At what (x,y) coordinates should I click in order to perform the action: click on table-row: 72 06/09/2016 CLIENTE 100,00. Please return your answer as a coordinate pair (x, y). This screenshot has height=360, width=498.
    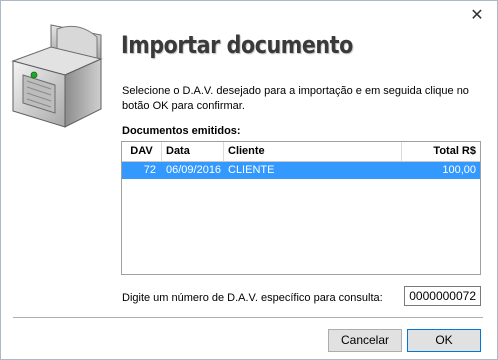
    Looking at the image, I should click on (301, 170).